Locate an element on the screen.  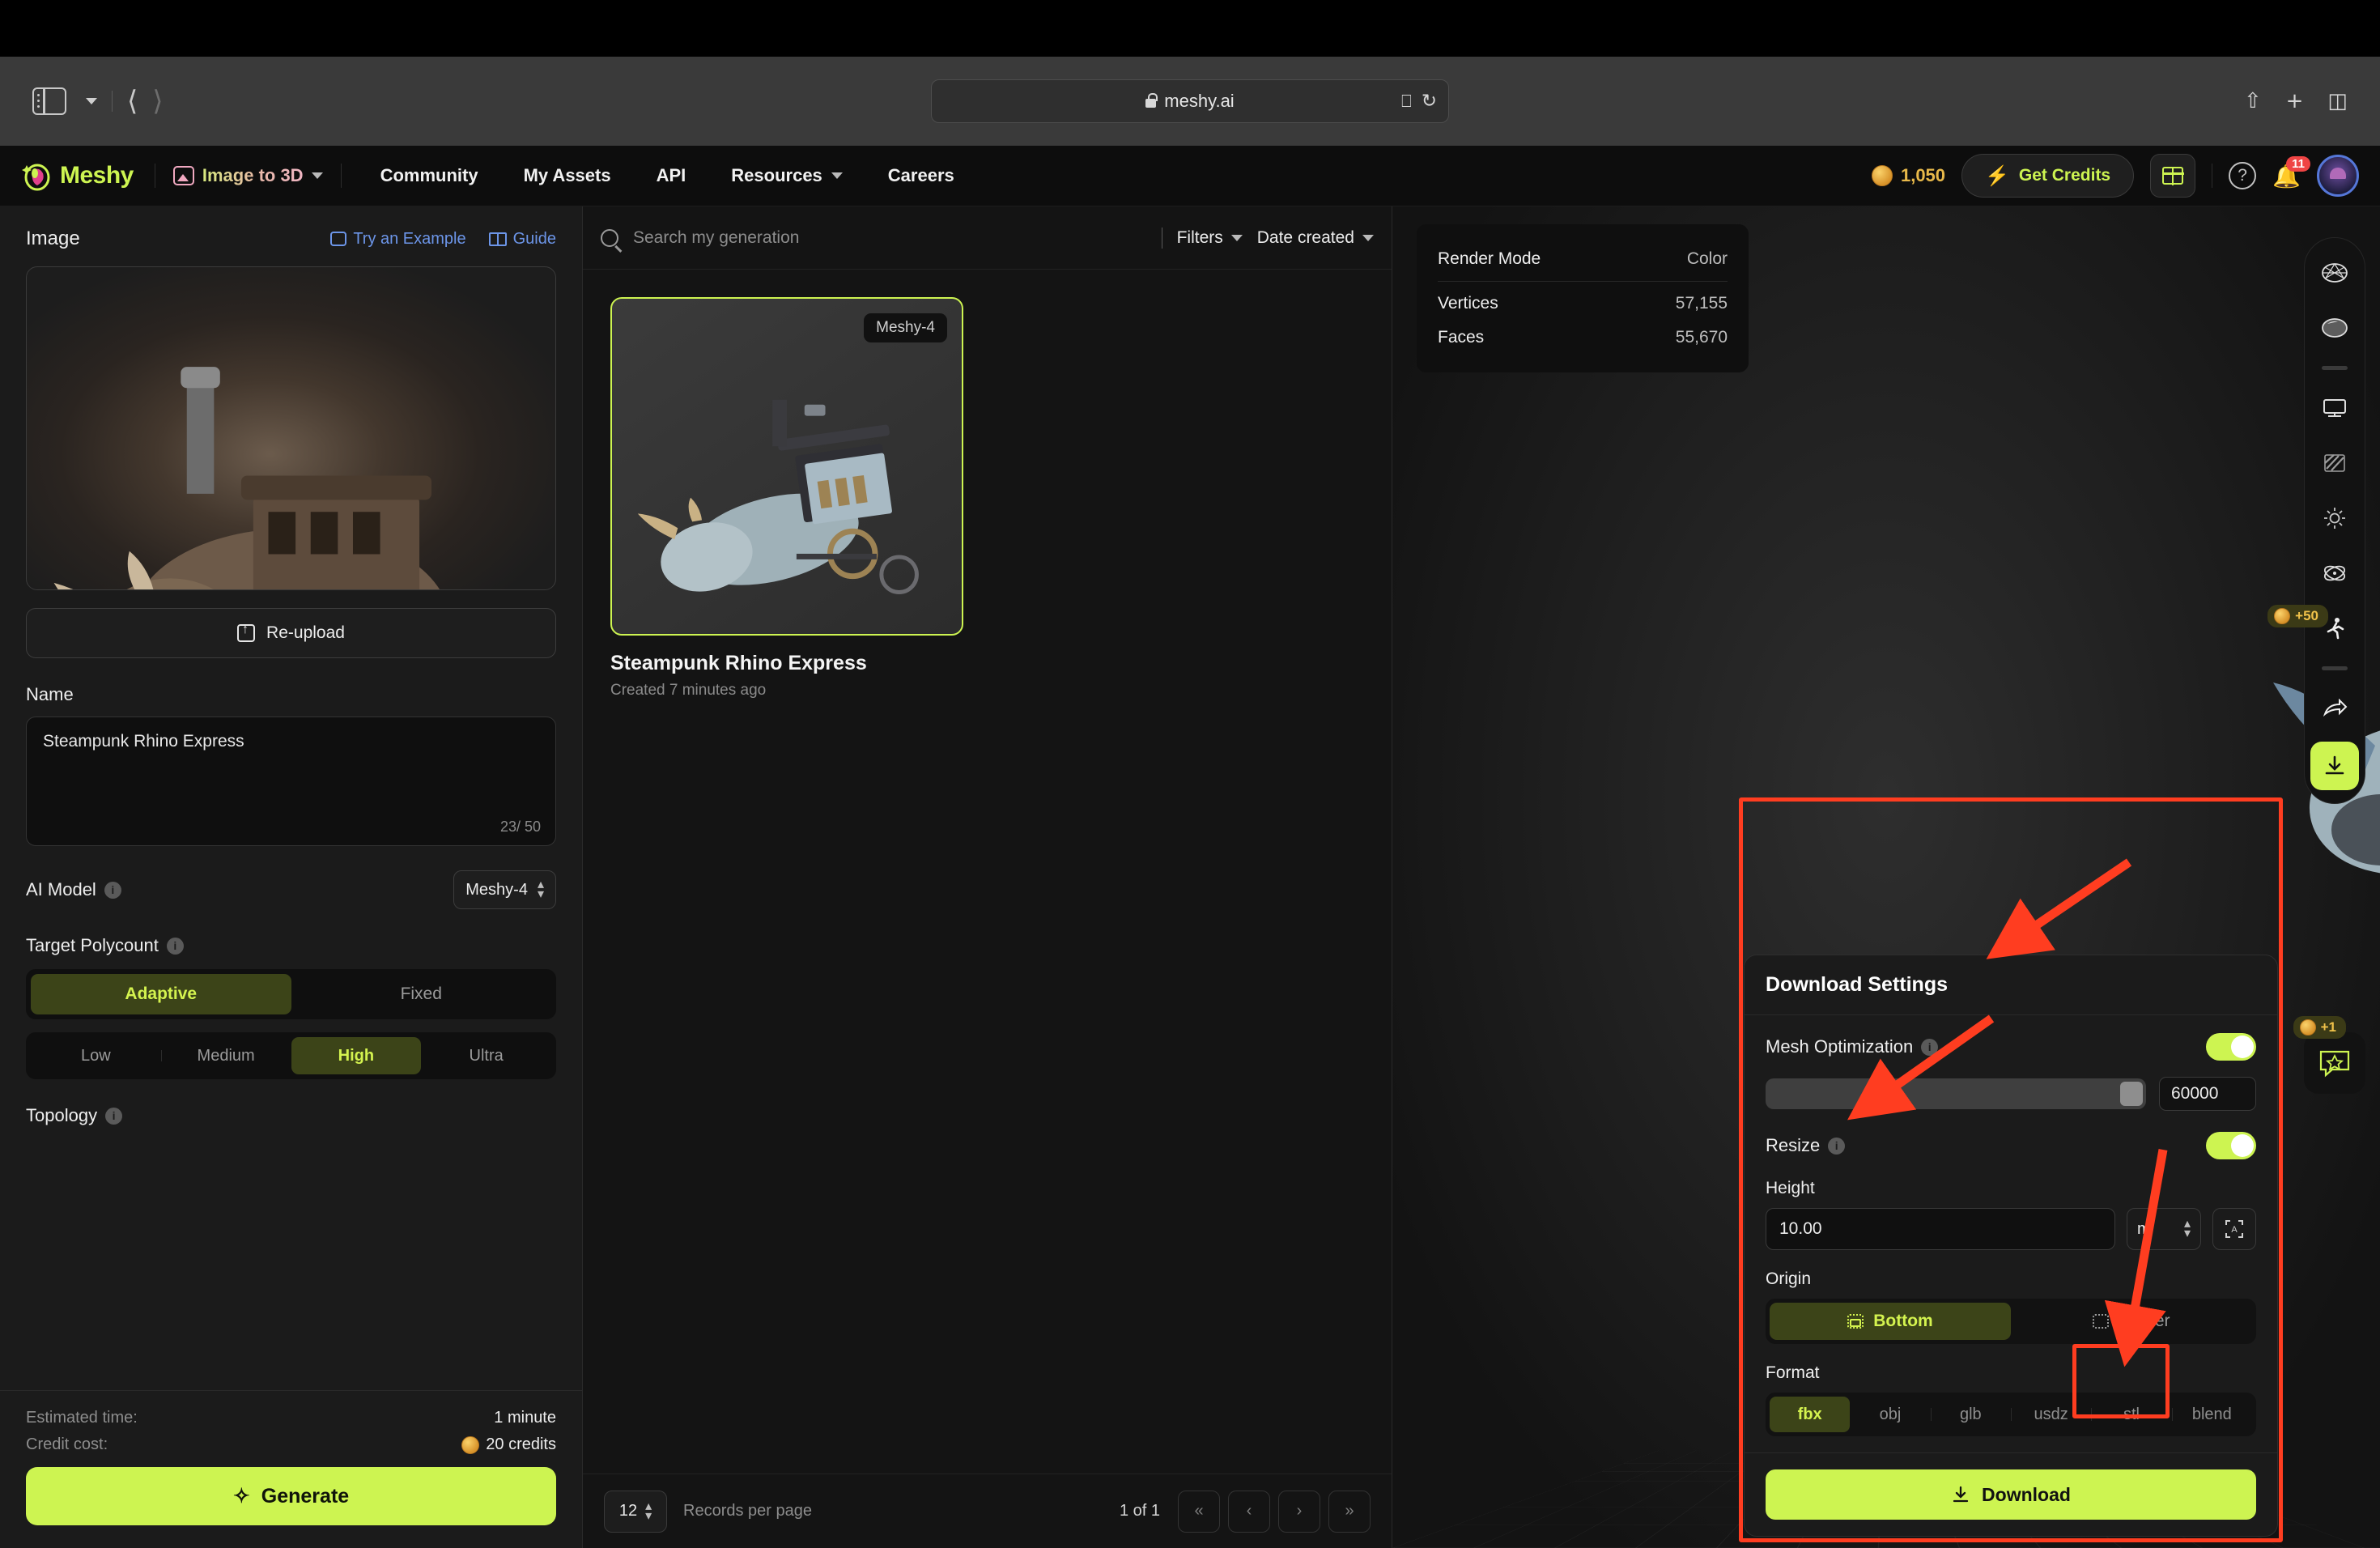
get-credits-button: ⚡ Get Credits is located at coordinates (2048, 176).